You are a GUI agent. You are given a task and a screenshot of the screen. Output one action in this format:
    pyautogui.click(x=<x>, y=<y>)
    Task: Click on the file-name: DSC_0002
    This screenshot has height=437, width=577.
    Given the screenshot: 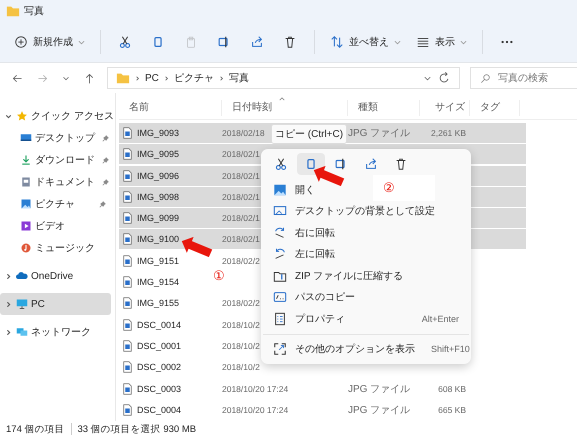 What is the action you would take?
    pyautogui.click(x=159, y=367)
    